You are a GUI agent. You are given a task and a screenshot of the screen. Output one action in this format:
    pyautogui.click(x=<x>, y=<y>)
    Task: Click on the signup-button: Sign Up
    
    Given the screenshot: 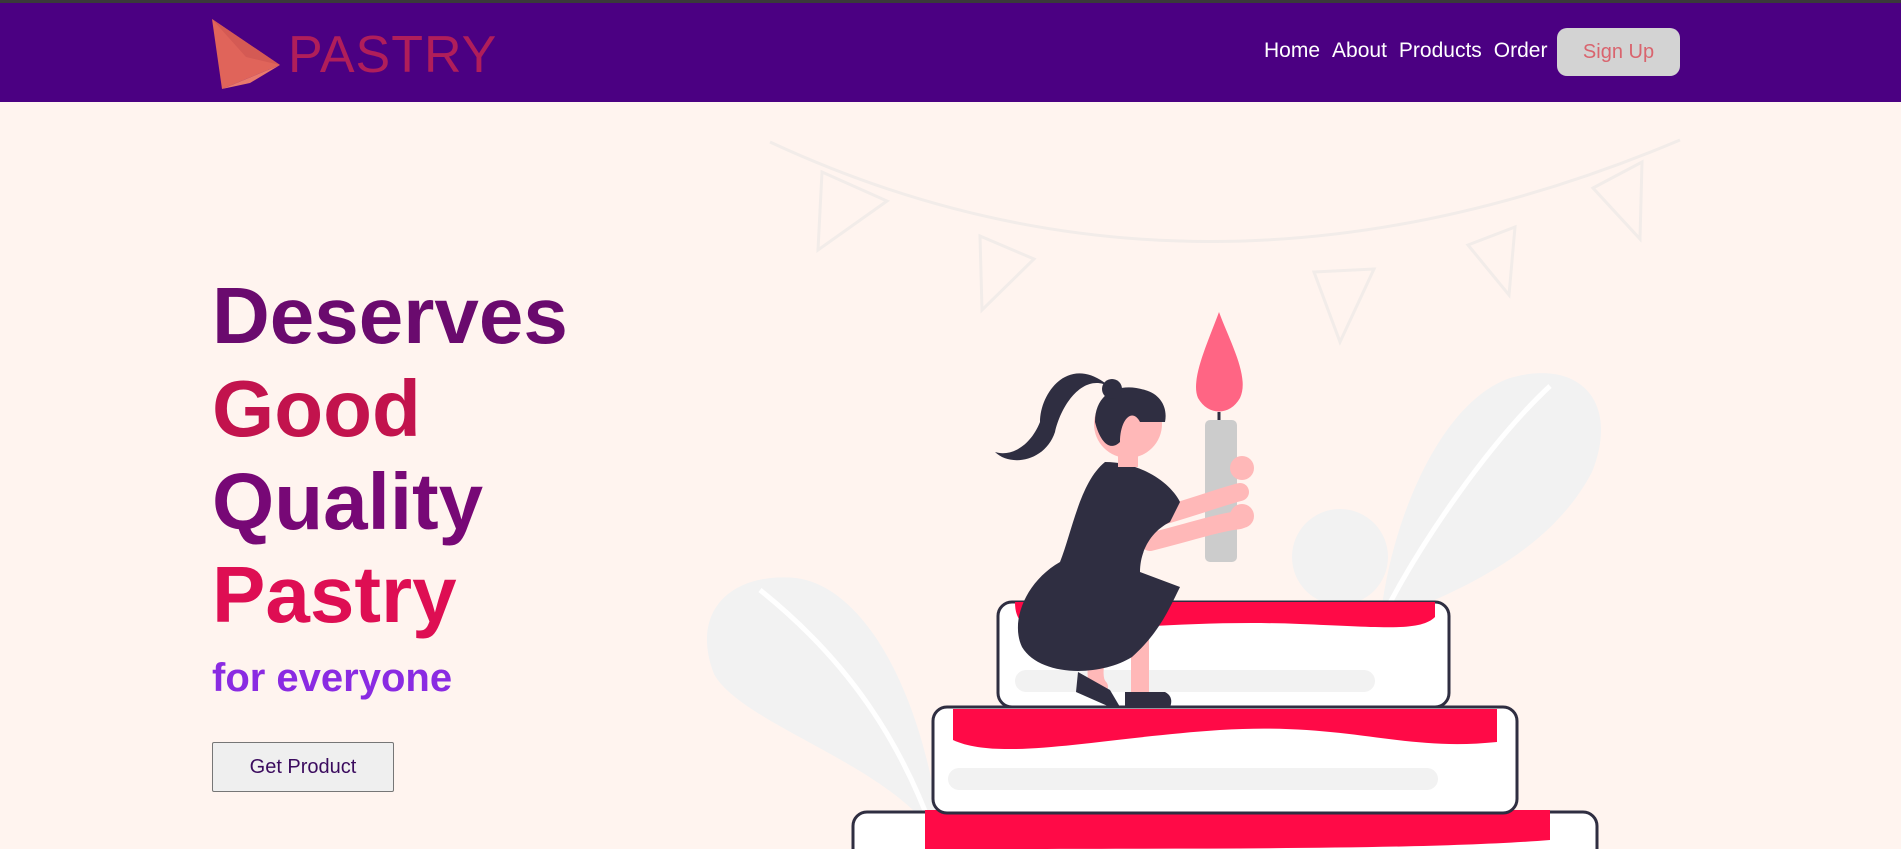 What is the action you would take?
    pyautogui.click(x=1618, y=52)
    